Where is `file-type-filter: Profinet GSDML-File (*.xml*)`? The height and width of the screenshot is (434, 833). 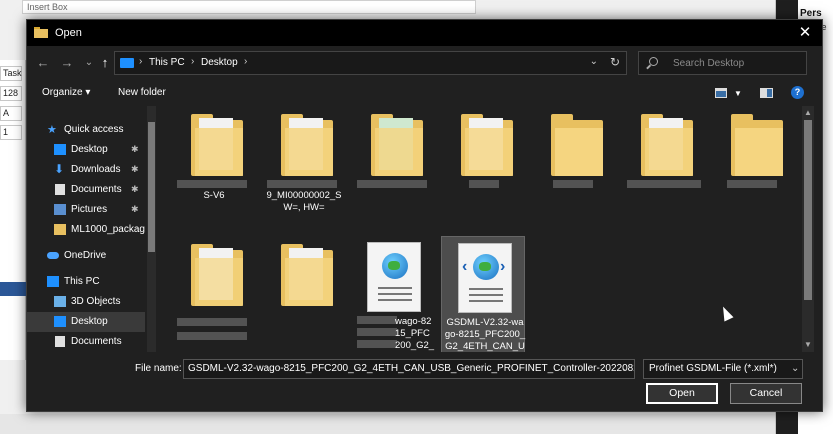 file-type-filter: Profinet GSDML-File (*.xml*) is located at coordinates (723, 369).